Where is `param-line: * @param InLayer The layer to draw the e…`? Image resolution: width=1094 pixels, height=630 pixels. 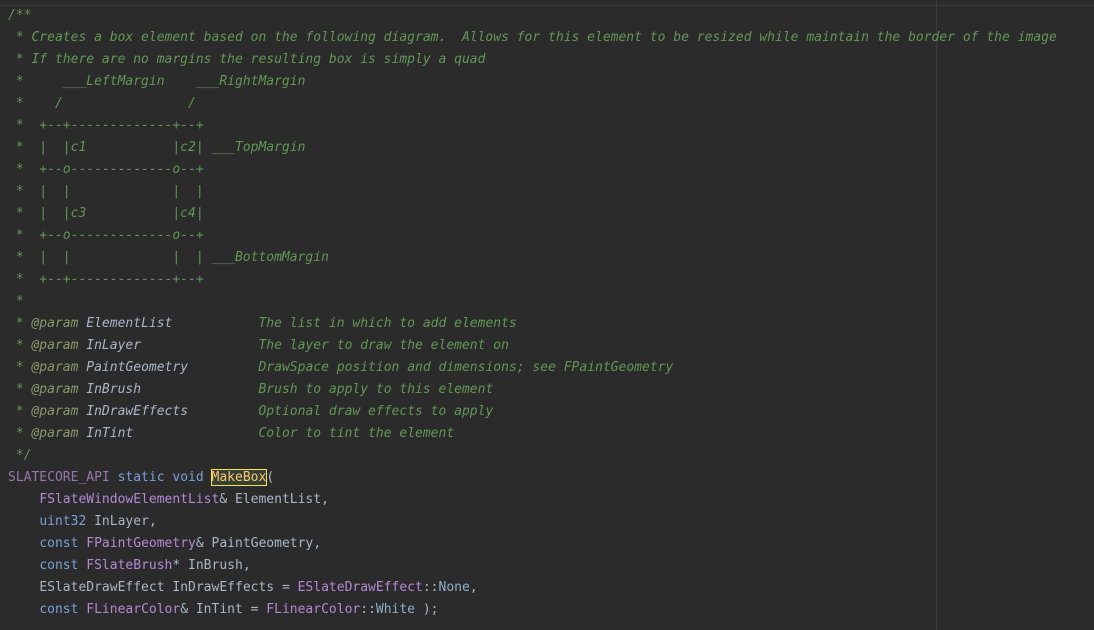
param-line: * @param InLayer The layer to draw the e… is located at coordinates (532, 346).